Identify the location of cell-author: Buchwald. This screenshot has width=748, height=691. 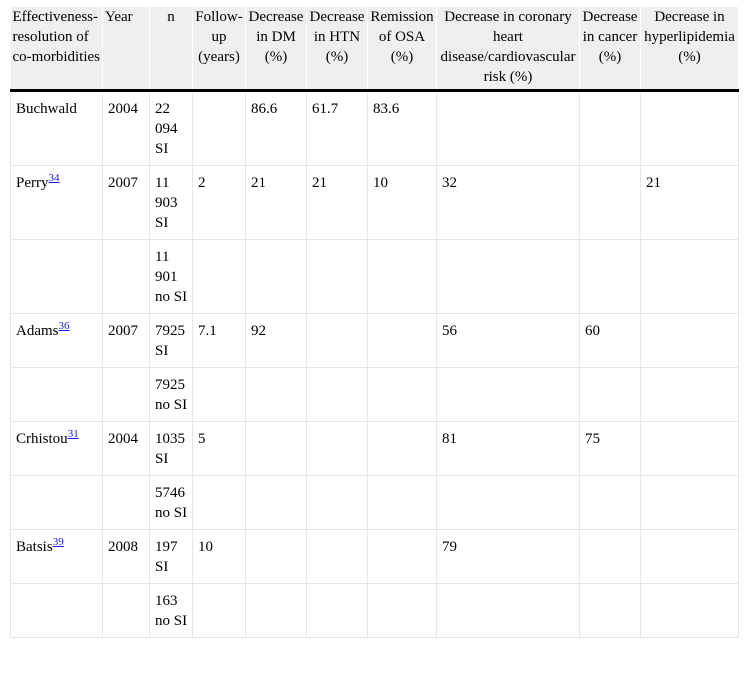
(56, 128).